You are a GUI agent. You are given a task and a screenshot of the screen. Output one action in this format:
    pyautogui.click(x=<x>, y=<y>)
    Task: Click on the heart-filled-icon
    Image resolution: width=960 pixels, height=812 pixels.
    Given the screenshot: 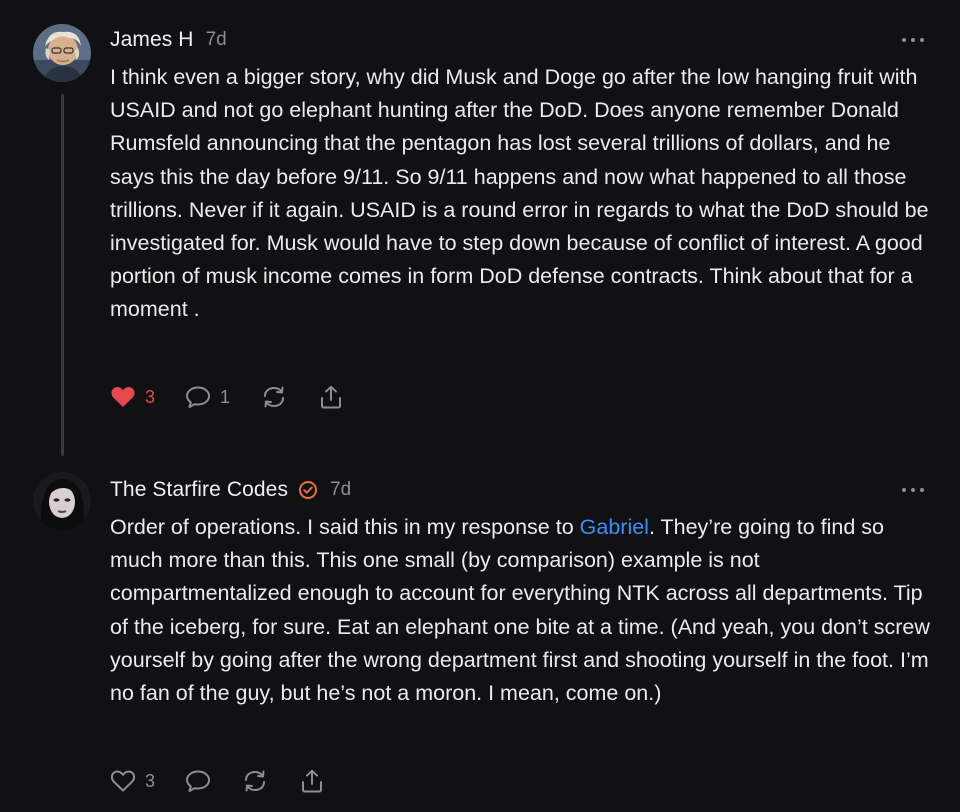 What is the action you would take?
    pyautogui.click(x=123, y=396)
    